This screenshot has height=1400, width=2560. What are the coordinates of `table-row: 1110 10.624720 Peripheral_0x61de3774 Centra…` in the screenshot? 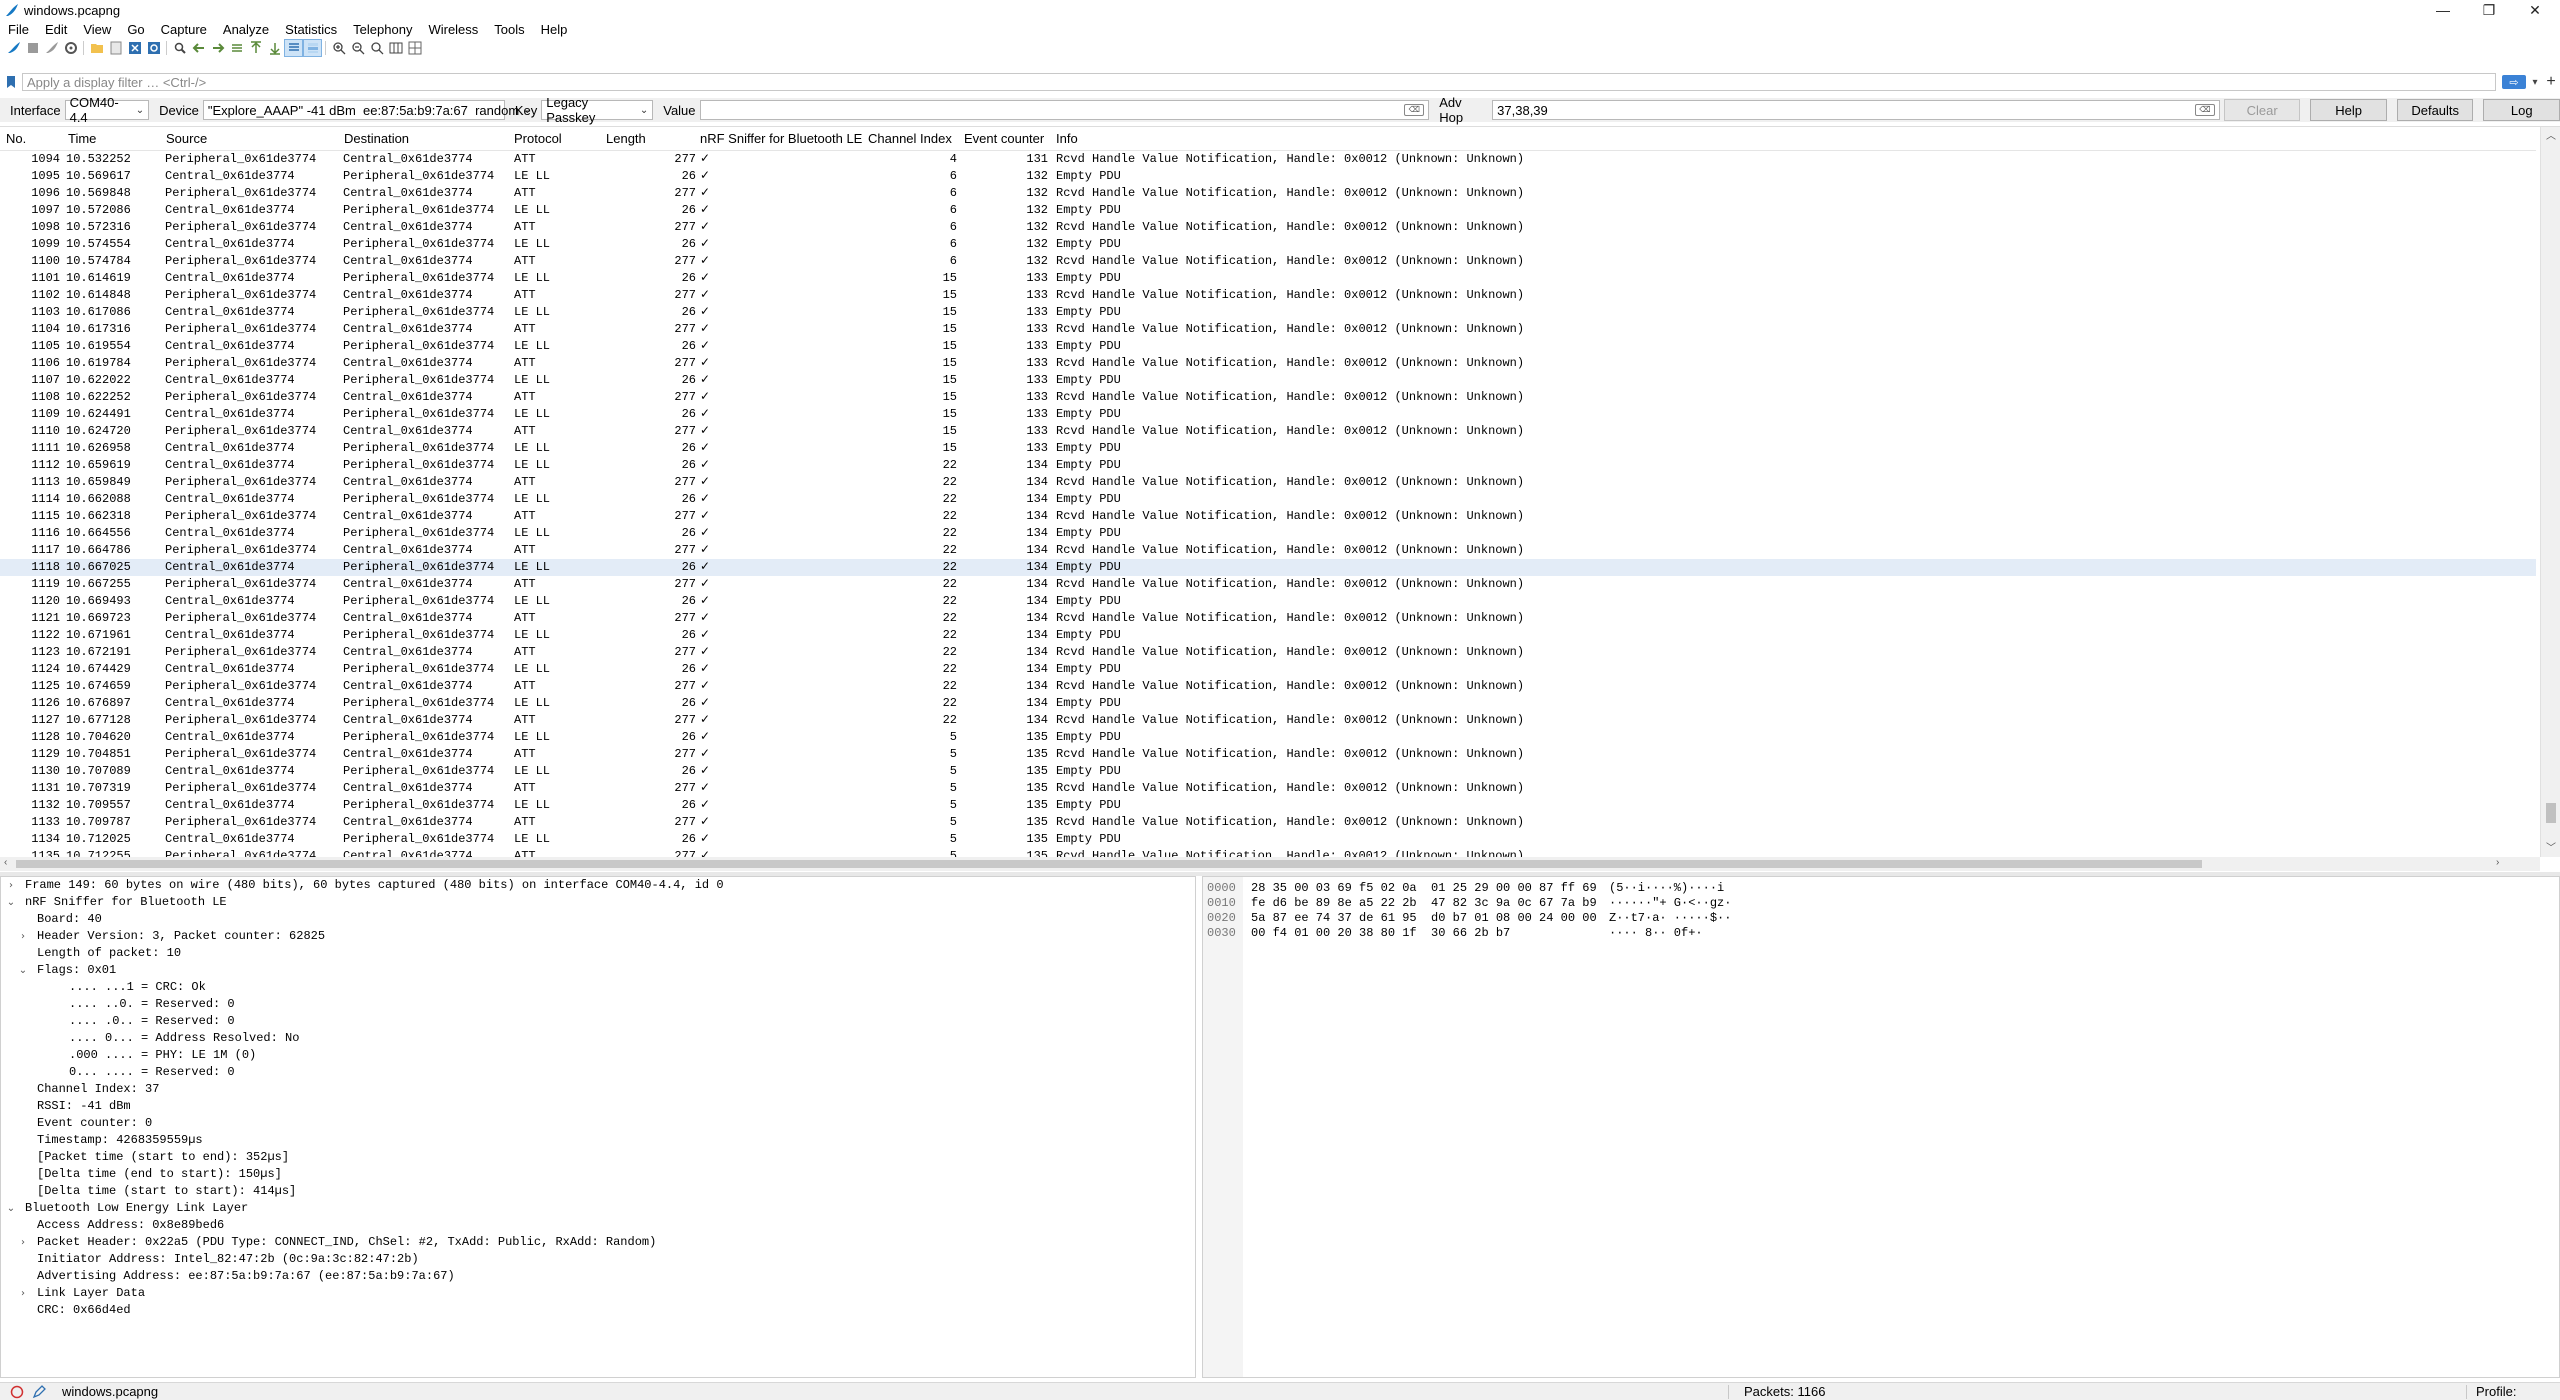 It's located at (1268, 431).